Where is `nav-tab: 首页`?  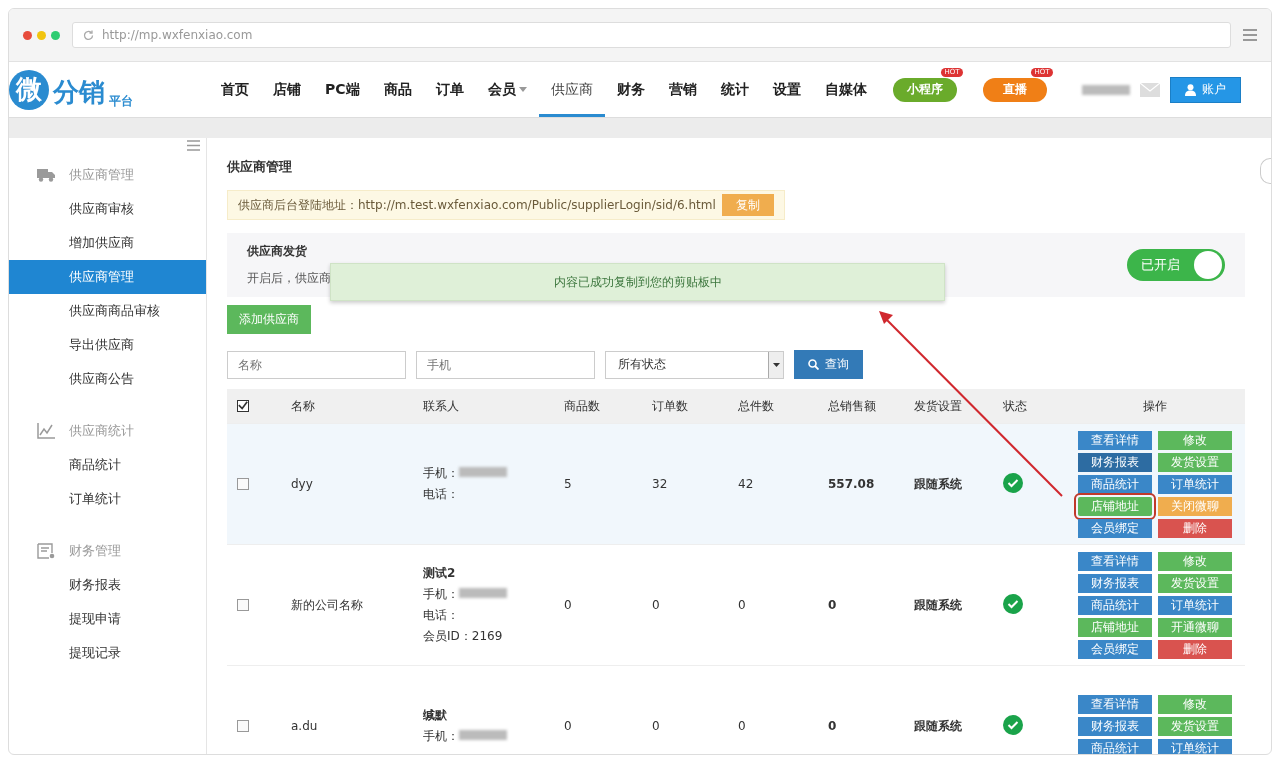 nav-tab: 首页 is located at coordinates (235, 89).